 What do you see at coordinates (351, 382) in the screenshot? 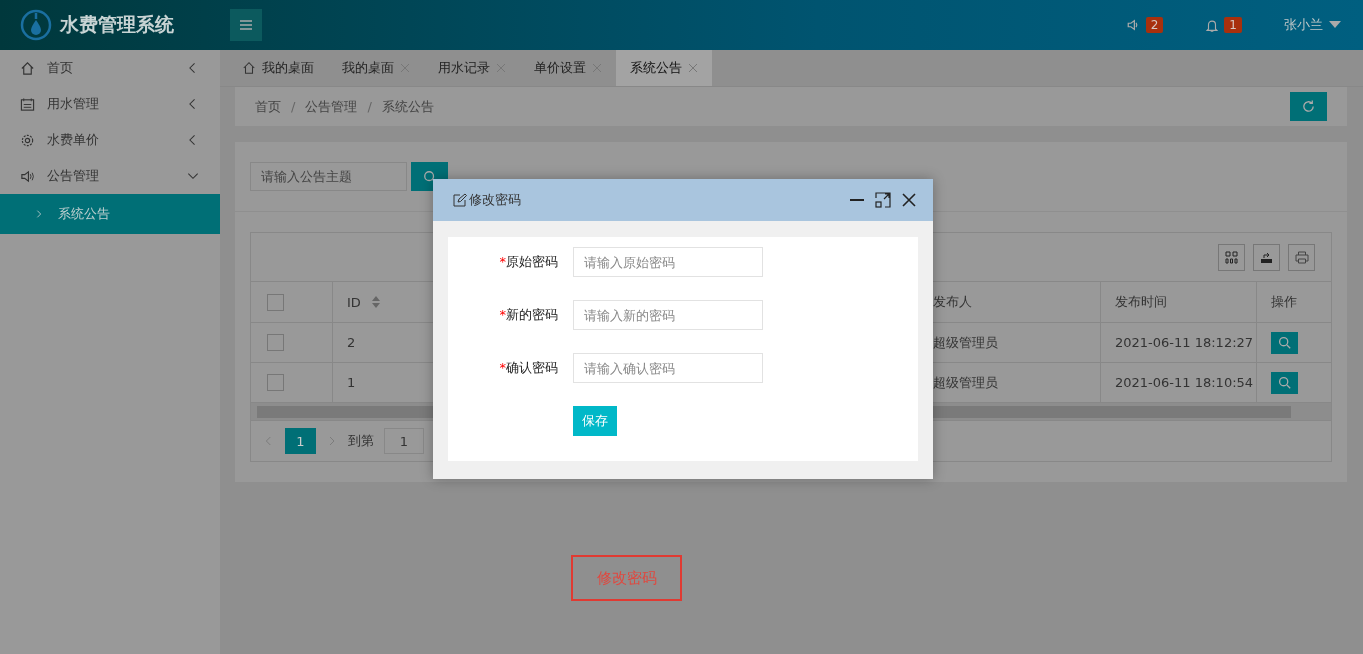
I see `table-cell: 1` at bounding box center [351, 382].